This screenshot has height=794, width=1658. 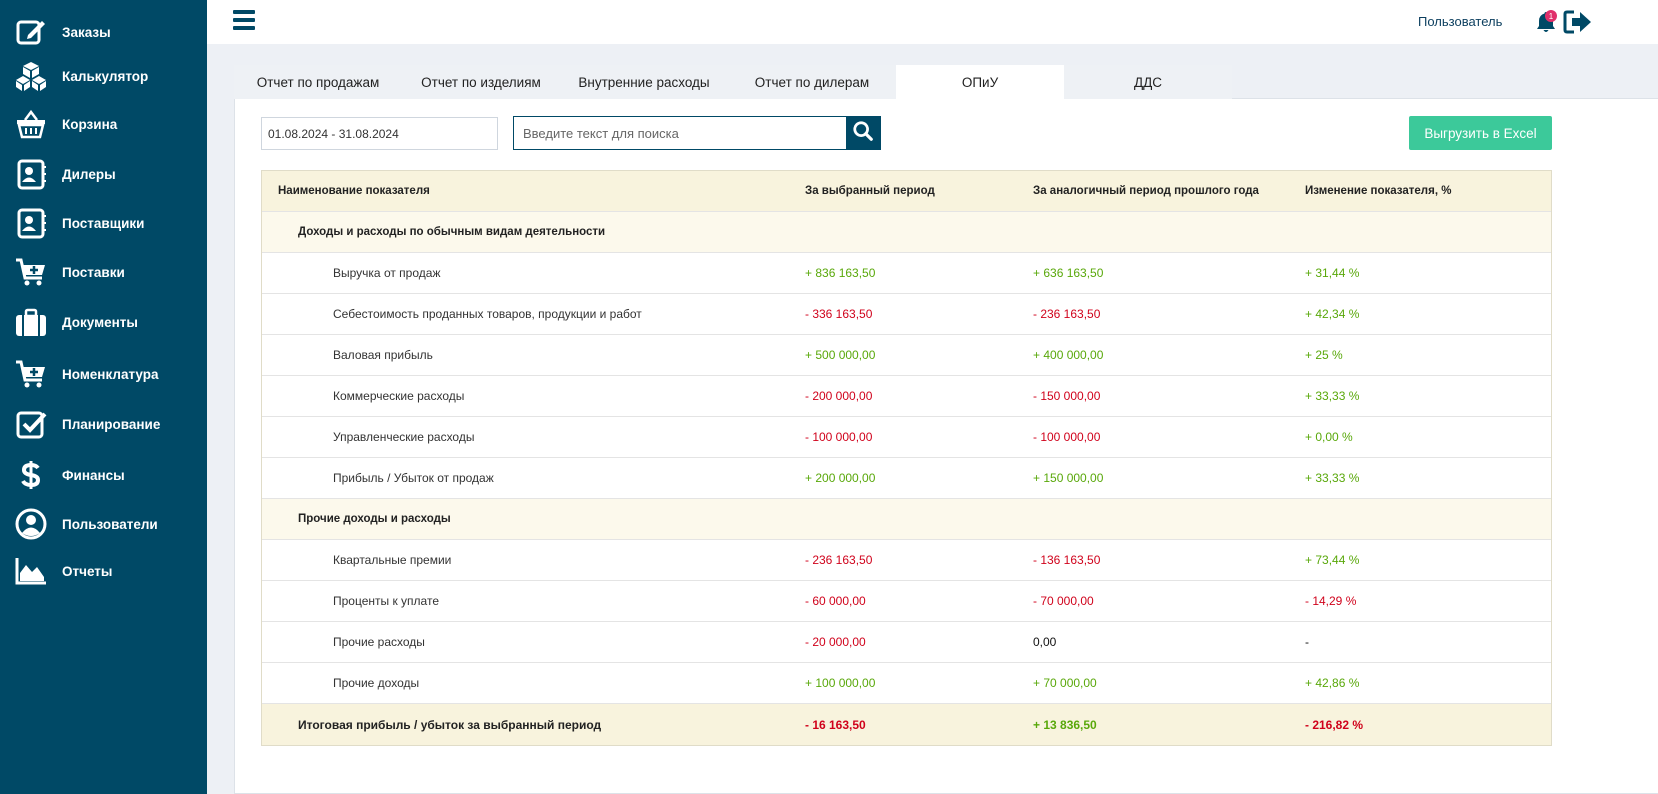 I want to click on basket-icon, so click(x=31, y=124).